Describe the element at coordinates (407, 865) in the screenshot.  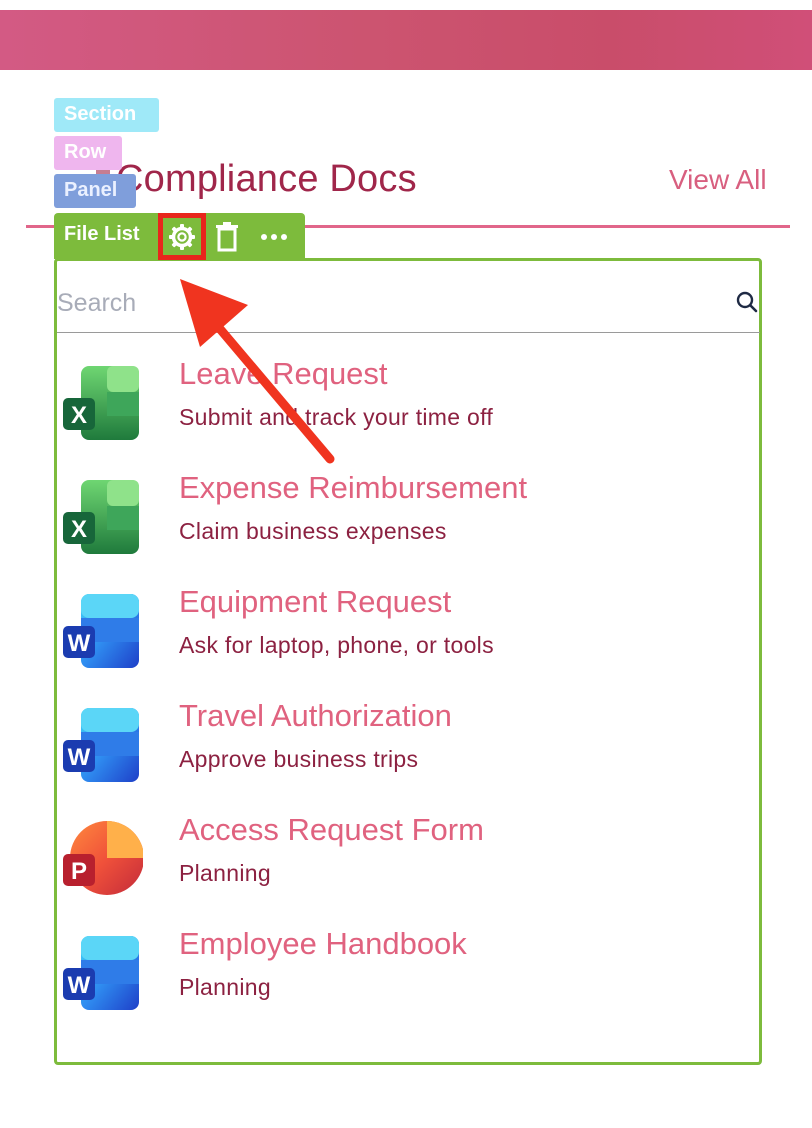
I see `file-list-item: P Access Request Form Planning` at that location.